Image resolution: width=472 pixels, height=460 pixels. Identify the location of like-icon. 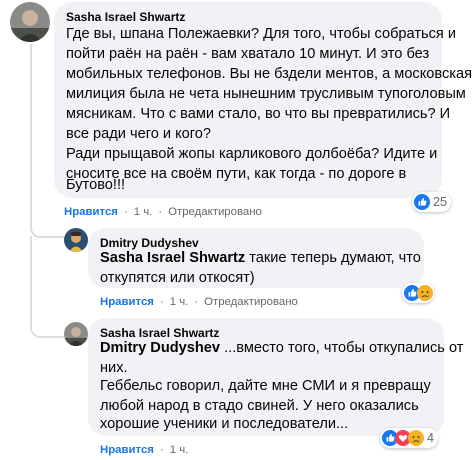
(422, 202).